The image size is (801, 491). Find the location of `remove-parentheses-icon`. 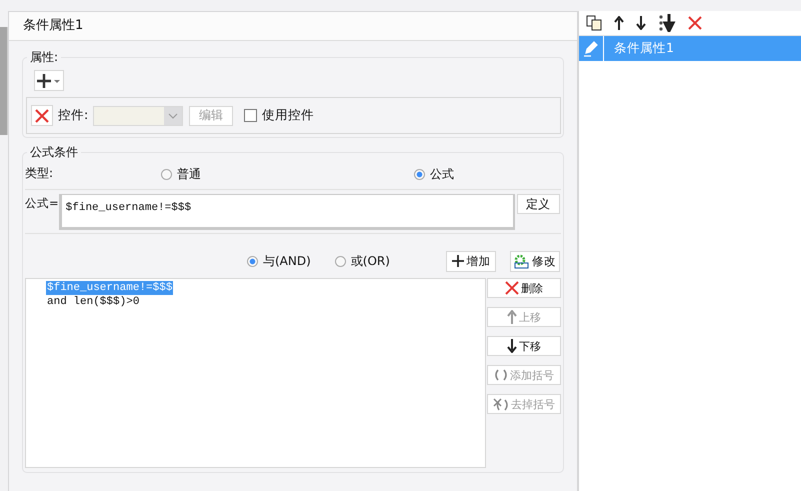

remove-parentheses-icon is located at coordinates (501, 404).